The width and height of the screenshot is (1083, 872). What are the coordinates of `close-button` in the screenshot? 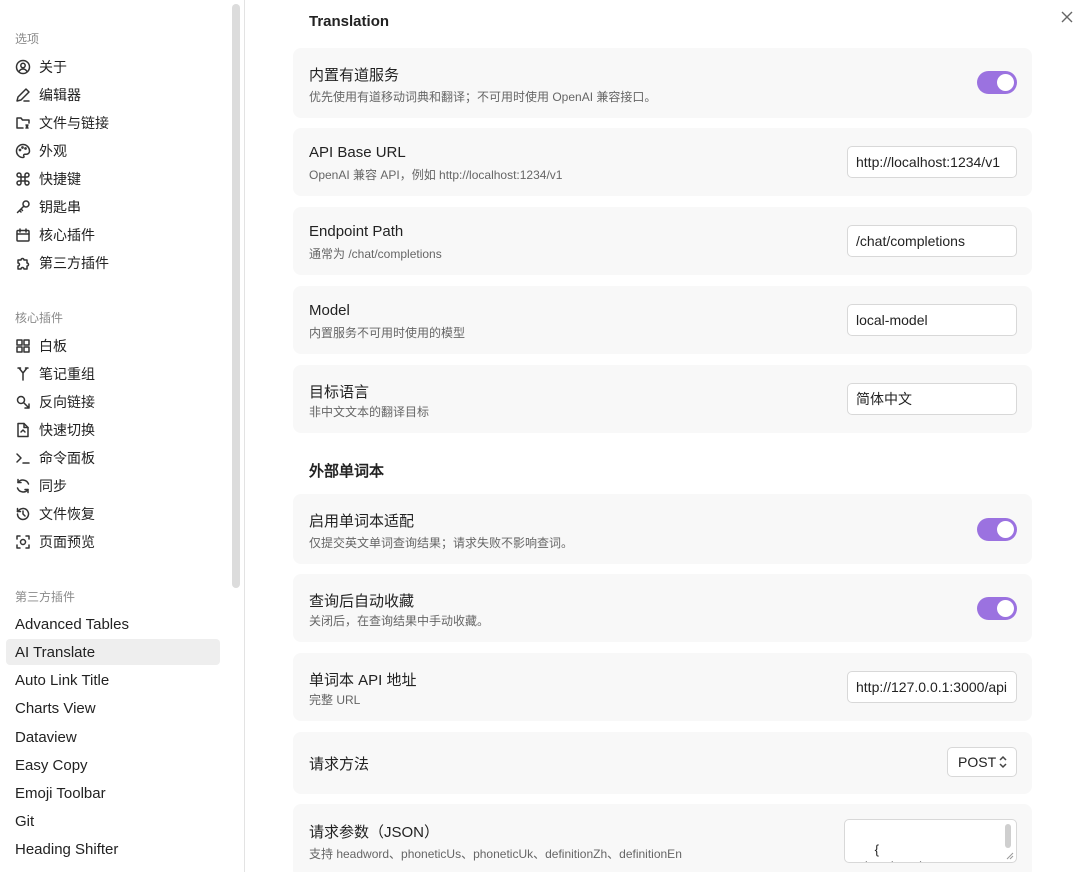 It's located at (1067, 17).